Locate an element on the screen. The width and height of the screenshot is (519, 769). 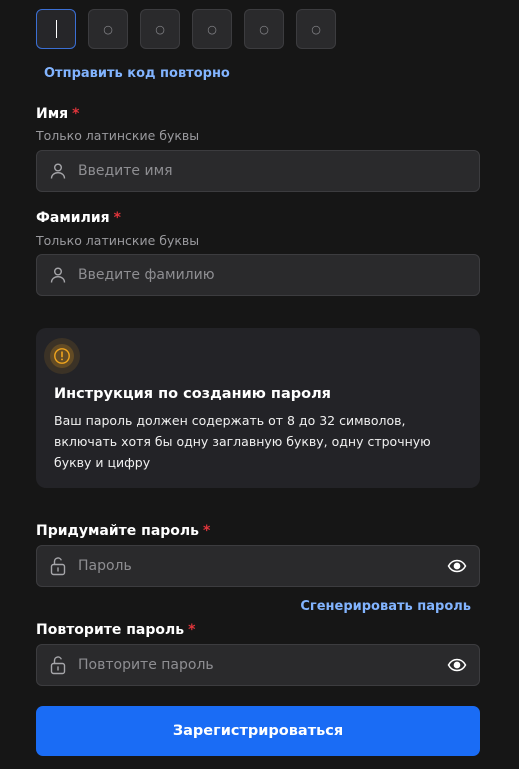
generate-password-link: Сгенерировать пароль is located at coordinates (385, 606).